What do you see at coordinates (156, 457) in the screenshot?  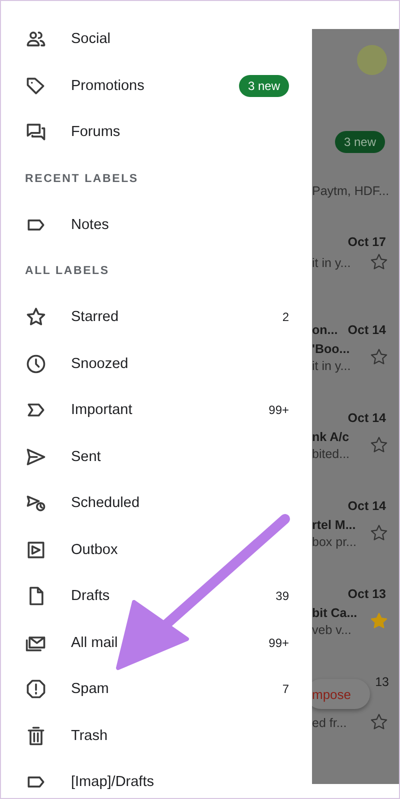 I see `drawer-item: Sent` at bounding box center [156, 457].